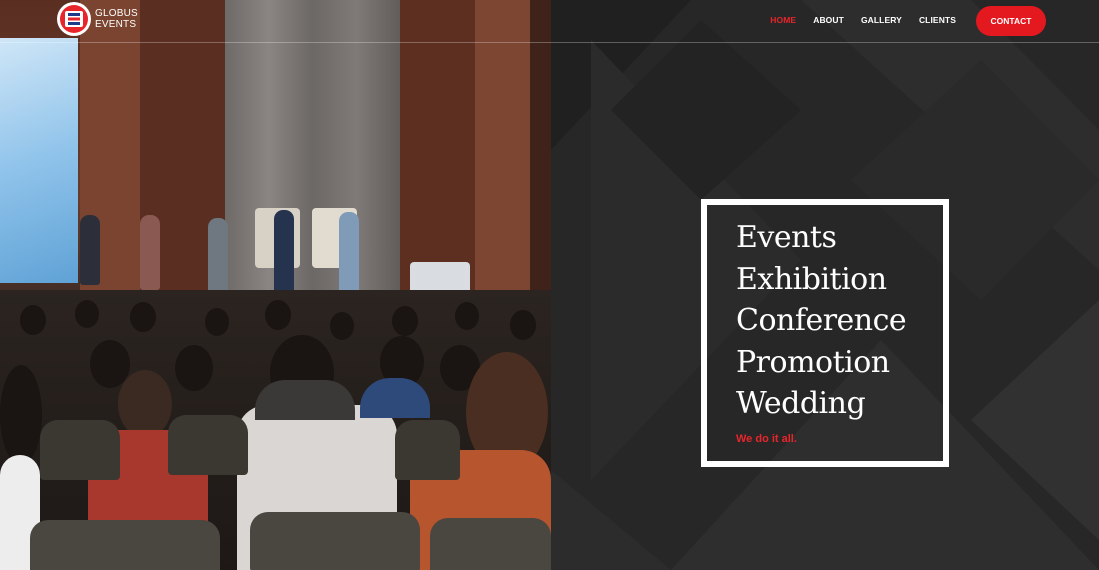  Describe the element at coordinates (937, 20) in the screenshot. I see `nav-item-clients: CLIENTS` at that location.